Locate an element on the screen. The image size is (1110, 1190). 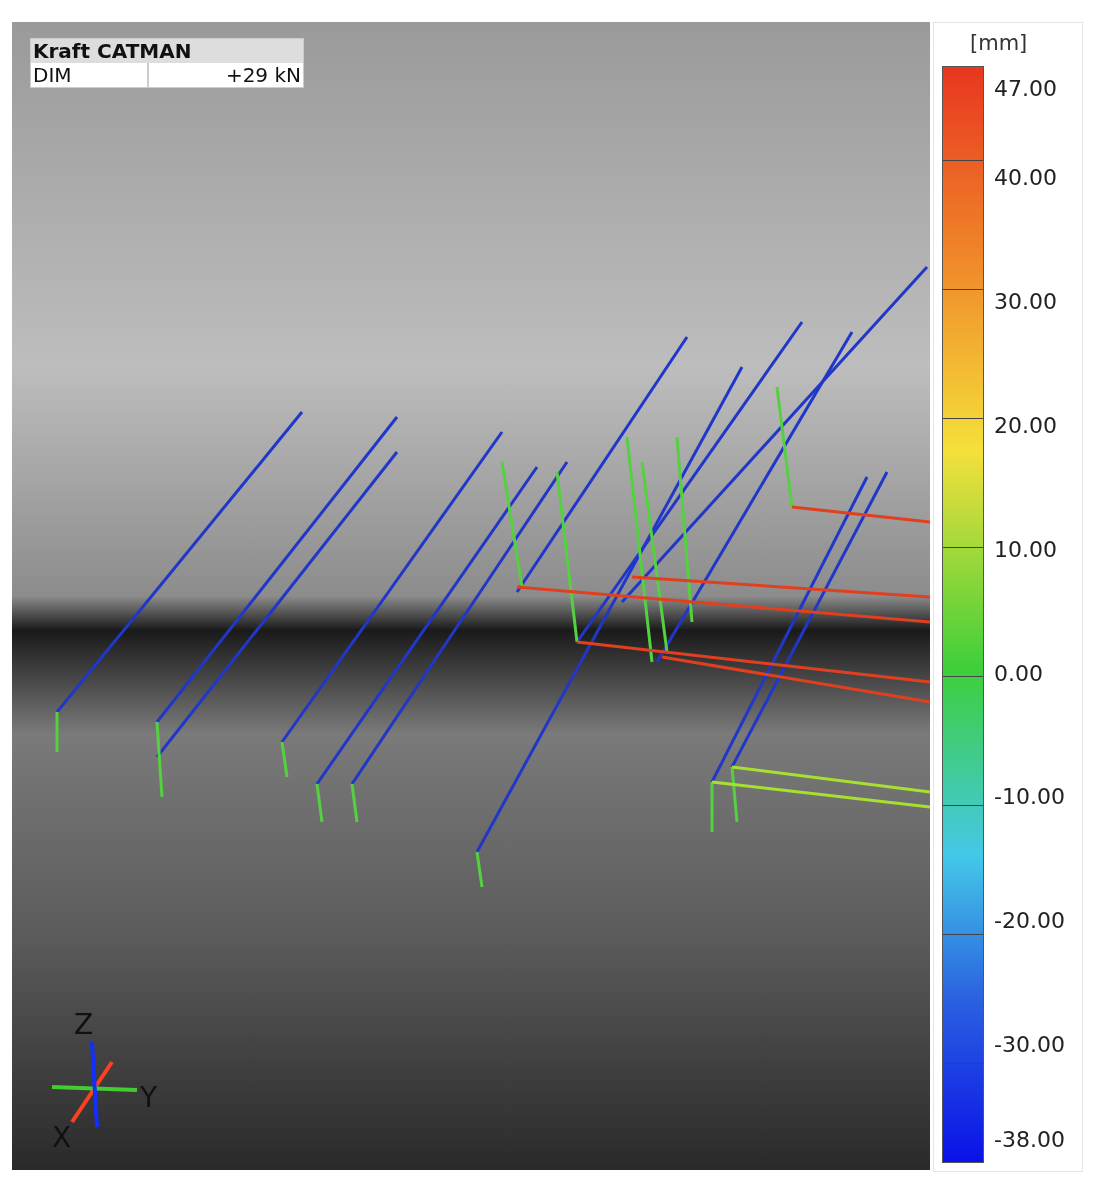
unit-label: [mm] is located at coordinates (999, 43).